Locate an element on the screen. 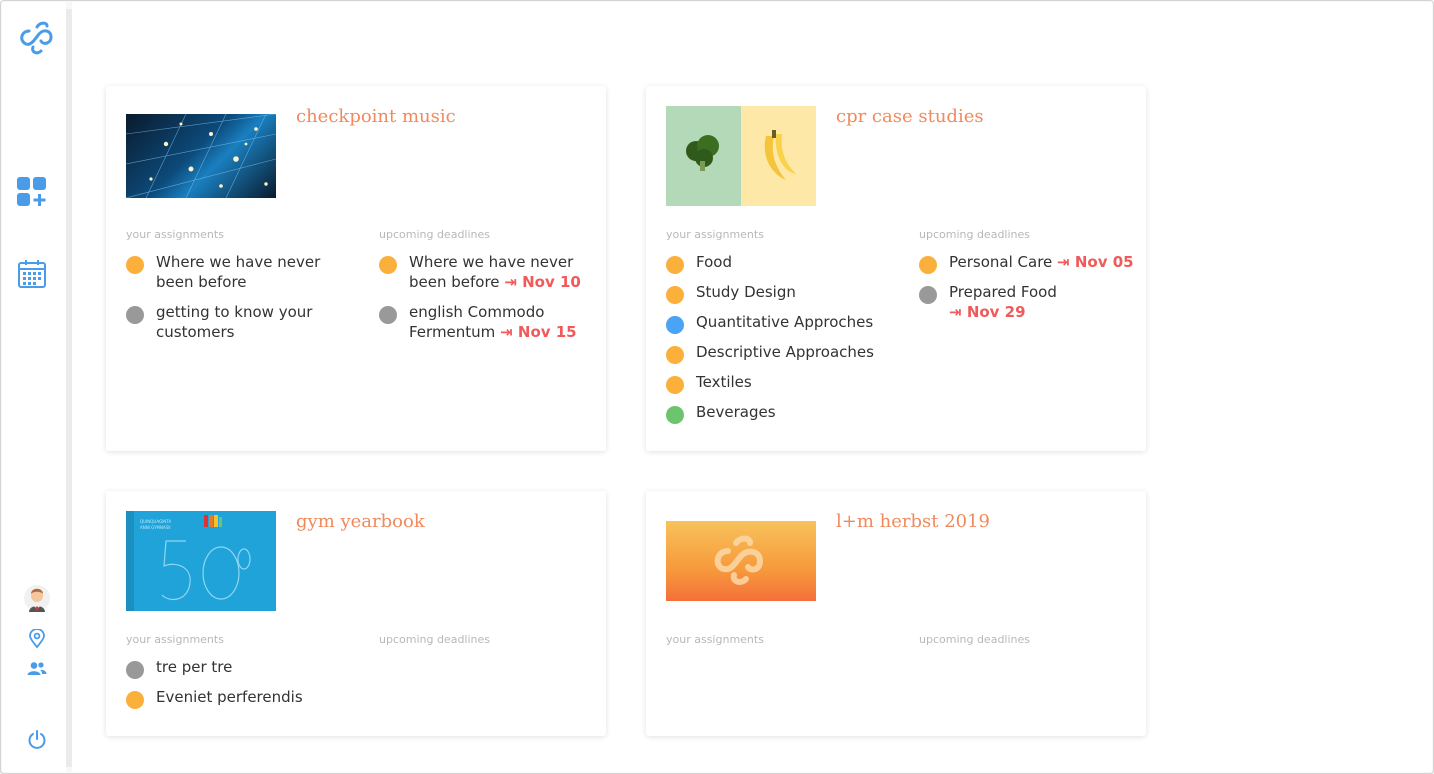 This screenshot has height=774, width=1434. assignment-item: Descriptive Approaches is located at coordinates (776, 353).